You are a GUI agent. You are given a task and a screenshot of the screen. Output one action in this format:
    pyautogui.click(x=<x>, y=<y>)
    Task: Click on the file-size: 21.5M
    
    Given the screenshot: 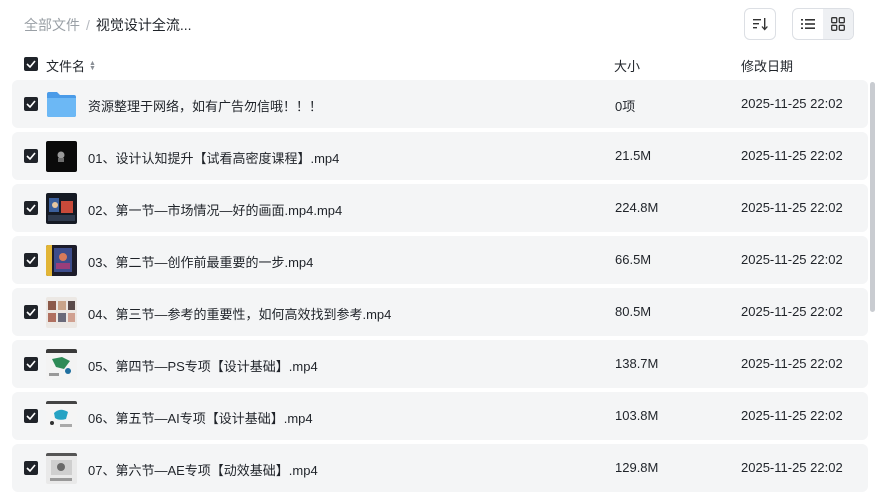 What is the action you would take?
    pyautogui.click(x=633, y=155)
    